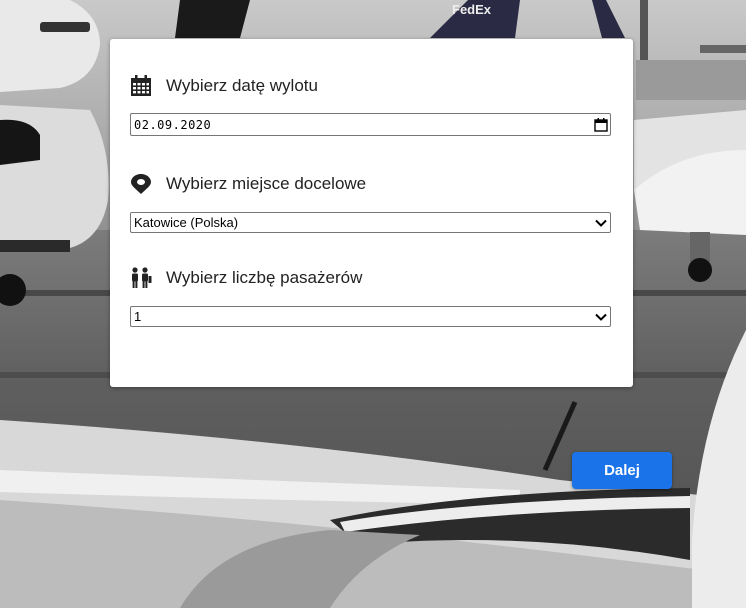 Image resolution: width=746 pixels, height=608 pixels. What do you see at coordinates (141, 278) in the screenshot?
I see `passengers-icon` at bounding box center [141, 278].